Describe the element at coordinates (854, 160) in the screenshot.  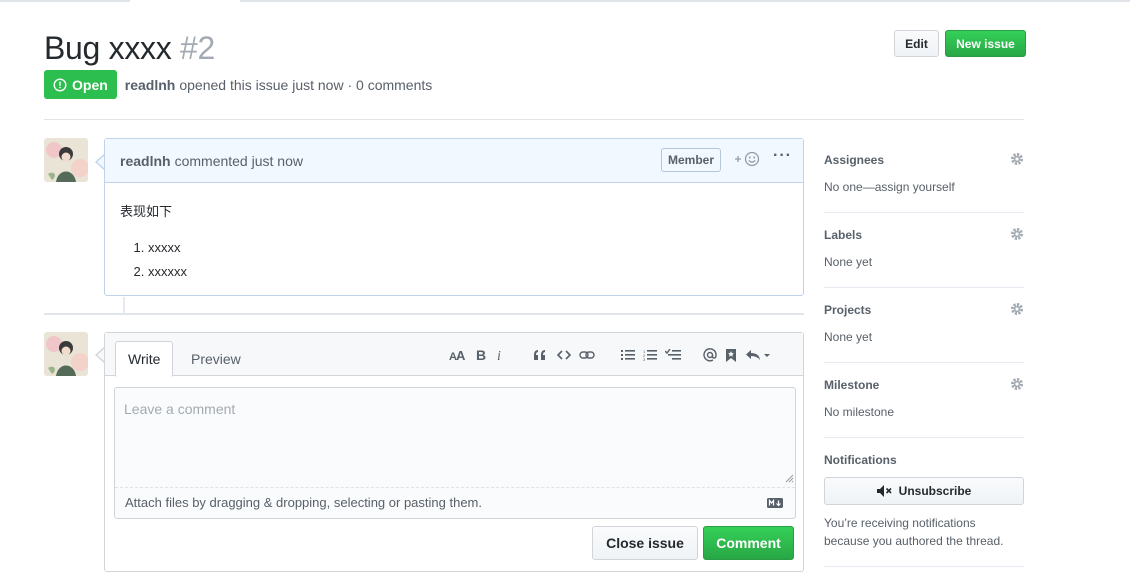
I see `sidebar-assignees-label: Assignees` at that location.